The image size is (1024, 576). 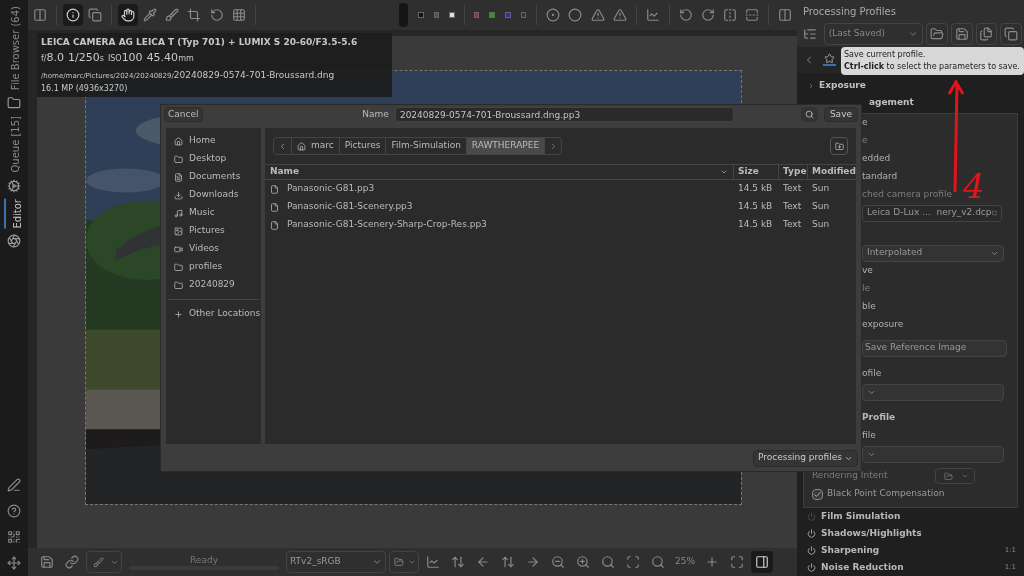 I want to click on place-item: Other Locations, so click(x=213, y=314).